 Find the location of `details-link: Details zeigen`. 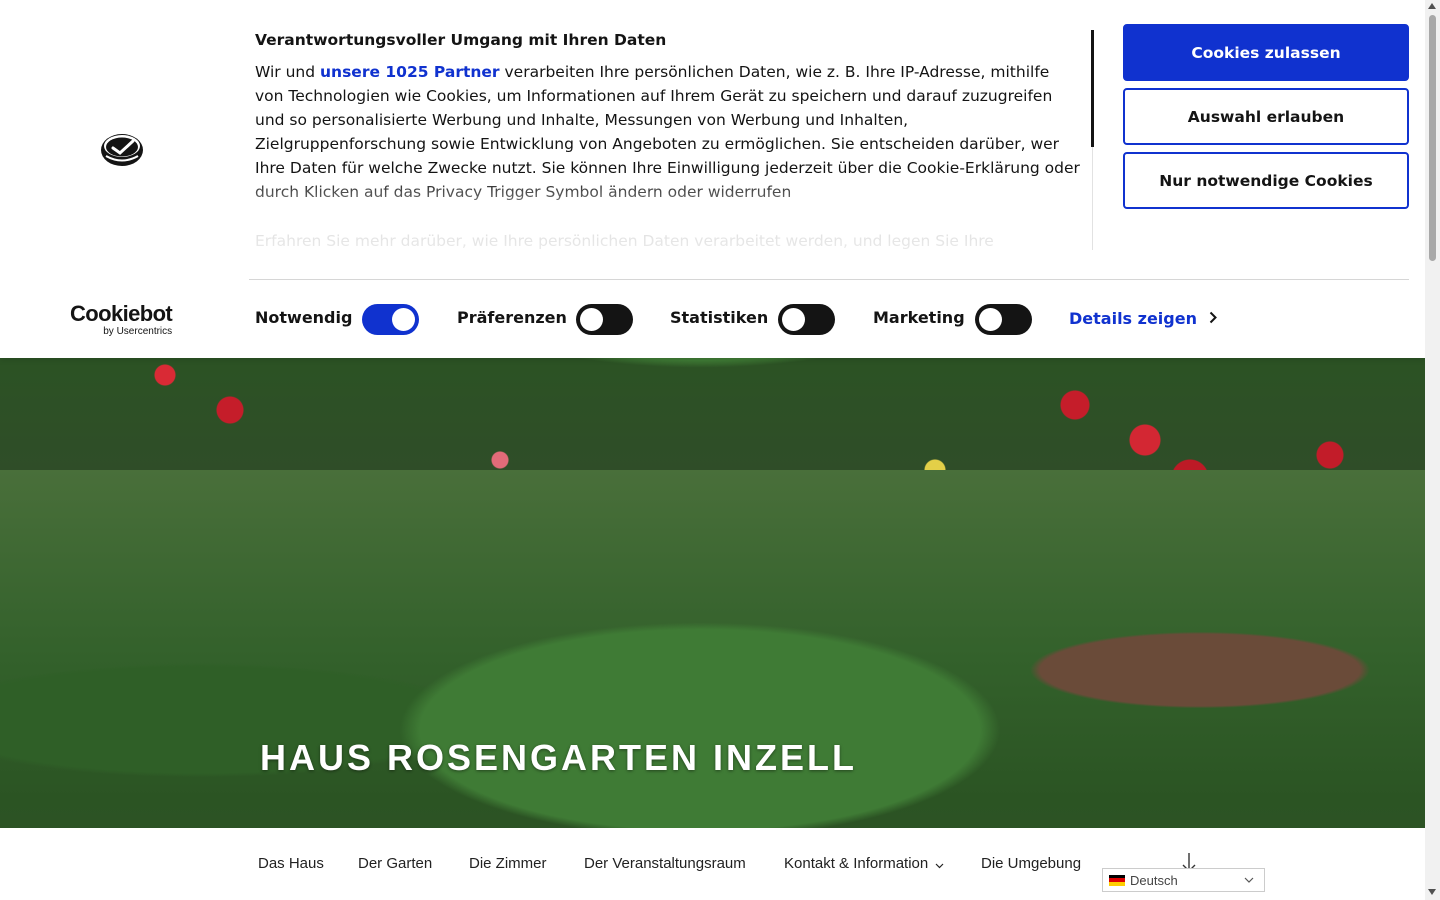

details-link: Details zeigen is located at coordinates (1143, 318).